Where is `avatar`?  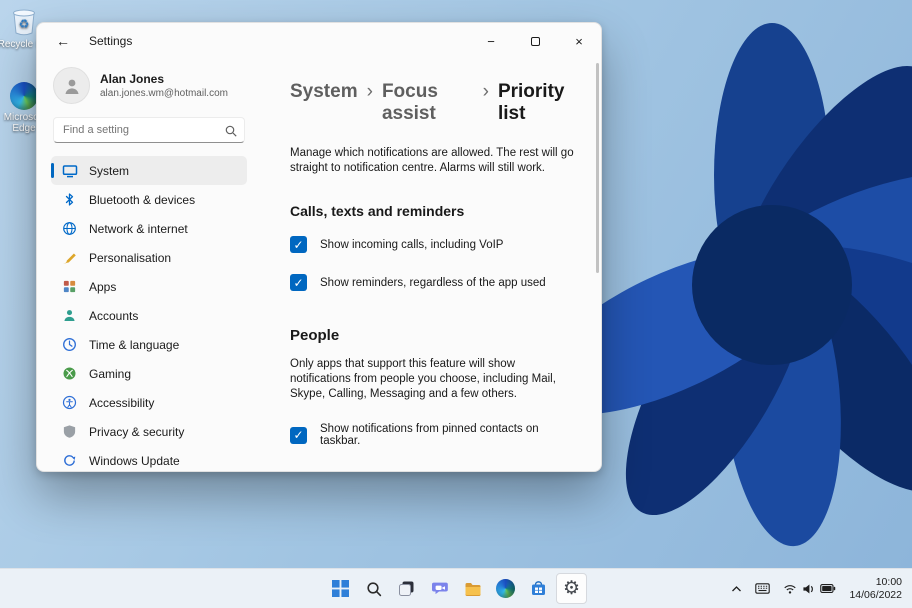 avatar is located at coordinates (71, 85).